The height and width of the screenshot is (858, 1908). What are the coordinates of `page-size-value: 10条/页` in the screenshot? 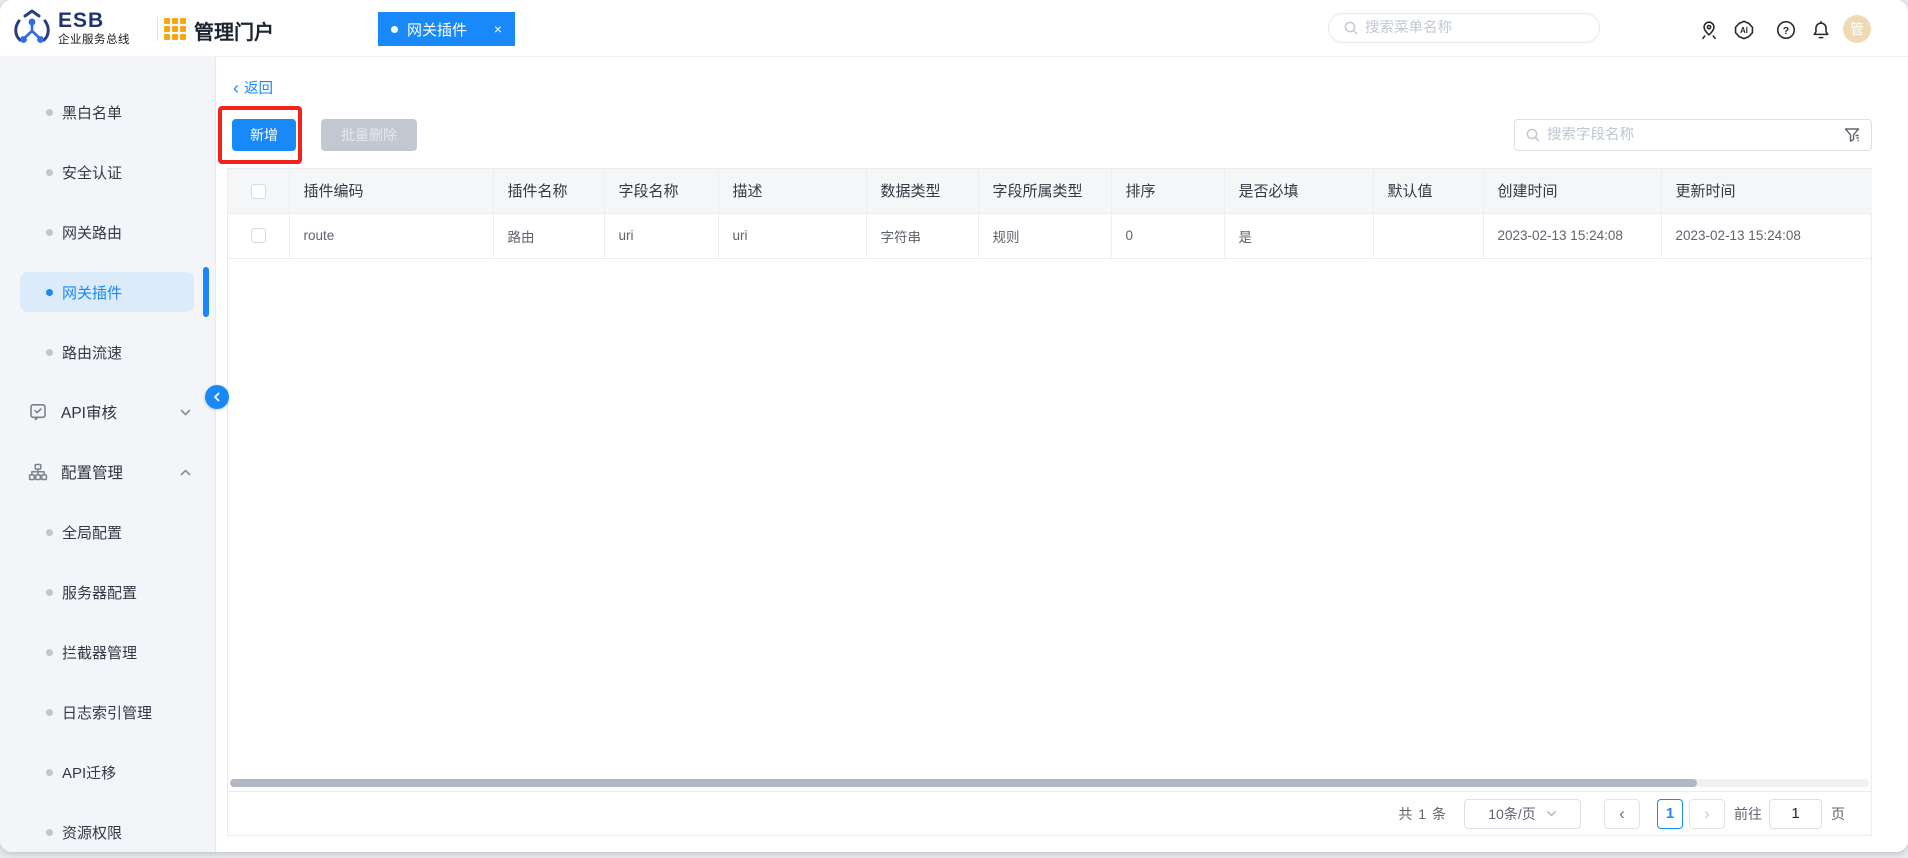 It's located at (1512, 813).